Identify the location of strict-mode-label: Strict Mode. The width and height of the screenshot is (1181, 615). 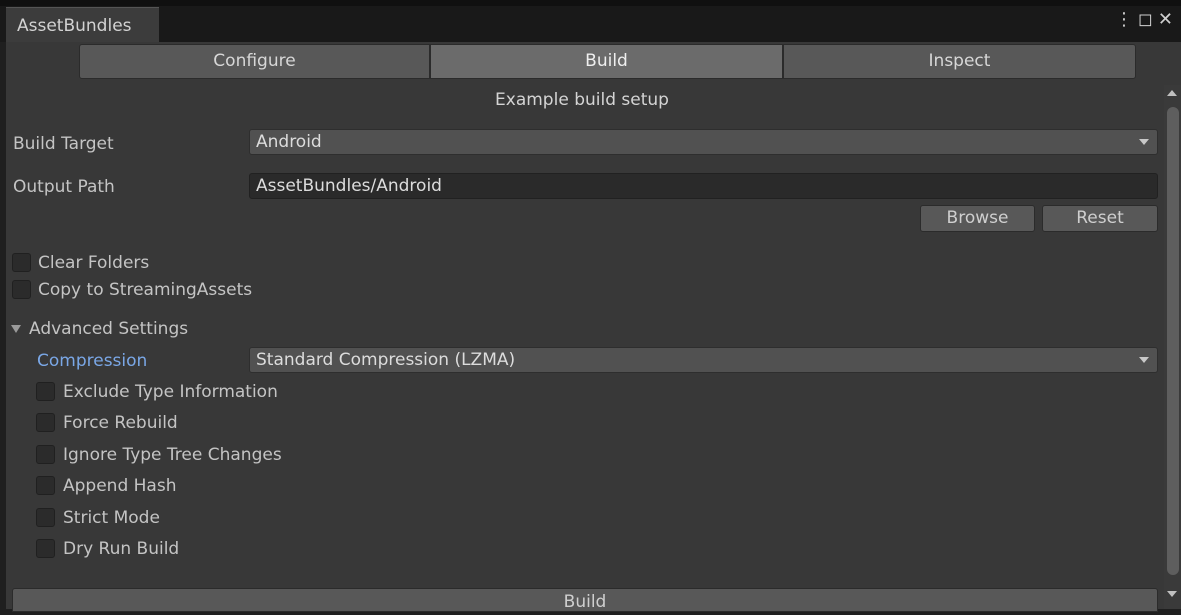
(111, 518).